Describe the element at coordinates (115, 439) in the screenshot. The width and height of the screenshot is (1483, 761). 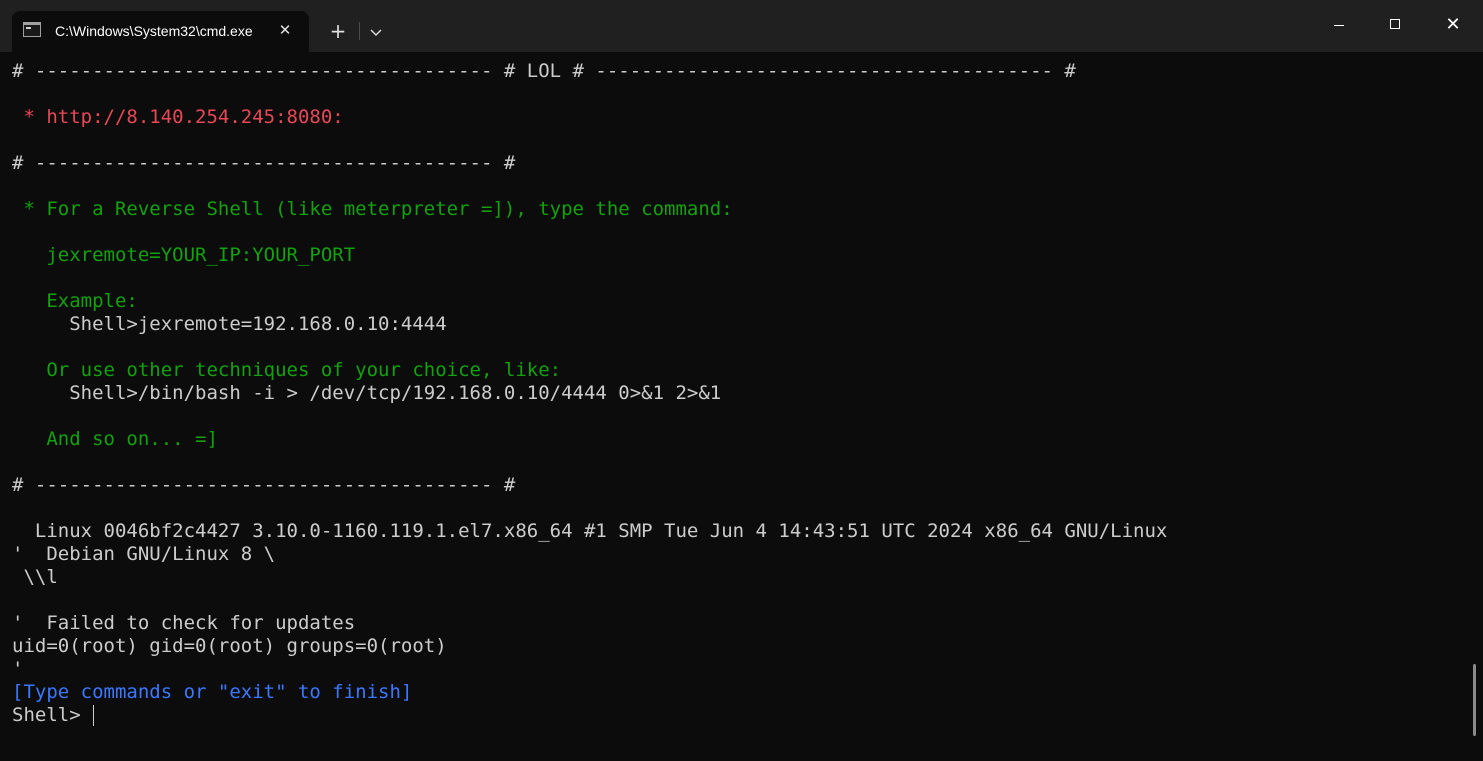
I see `terminal-line: And so on... =]` at that location.